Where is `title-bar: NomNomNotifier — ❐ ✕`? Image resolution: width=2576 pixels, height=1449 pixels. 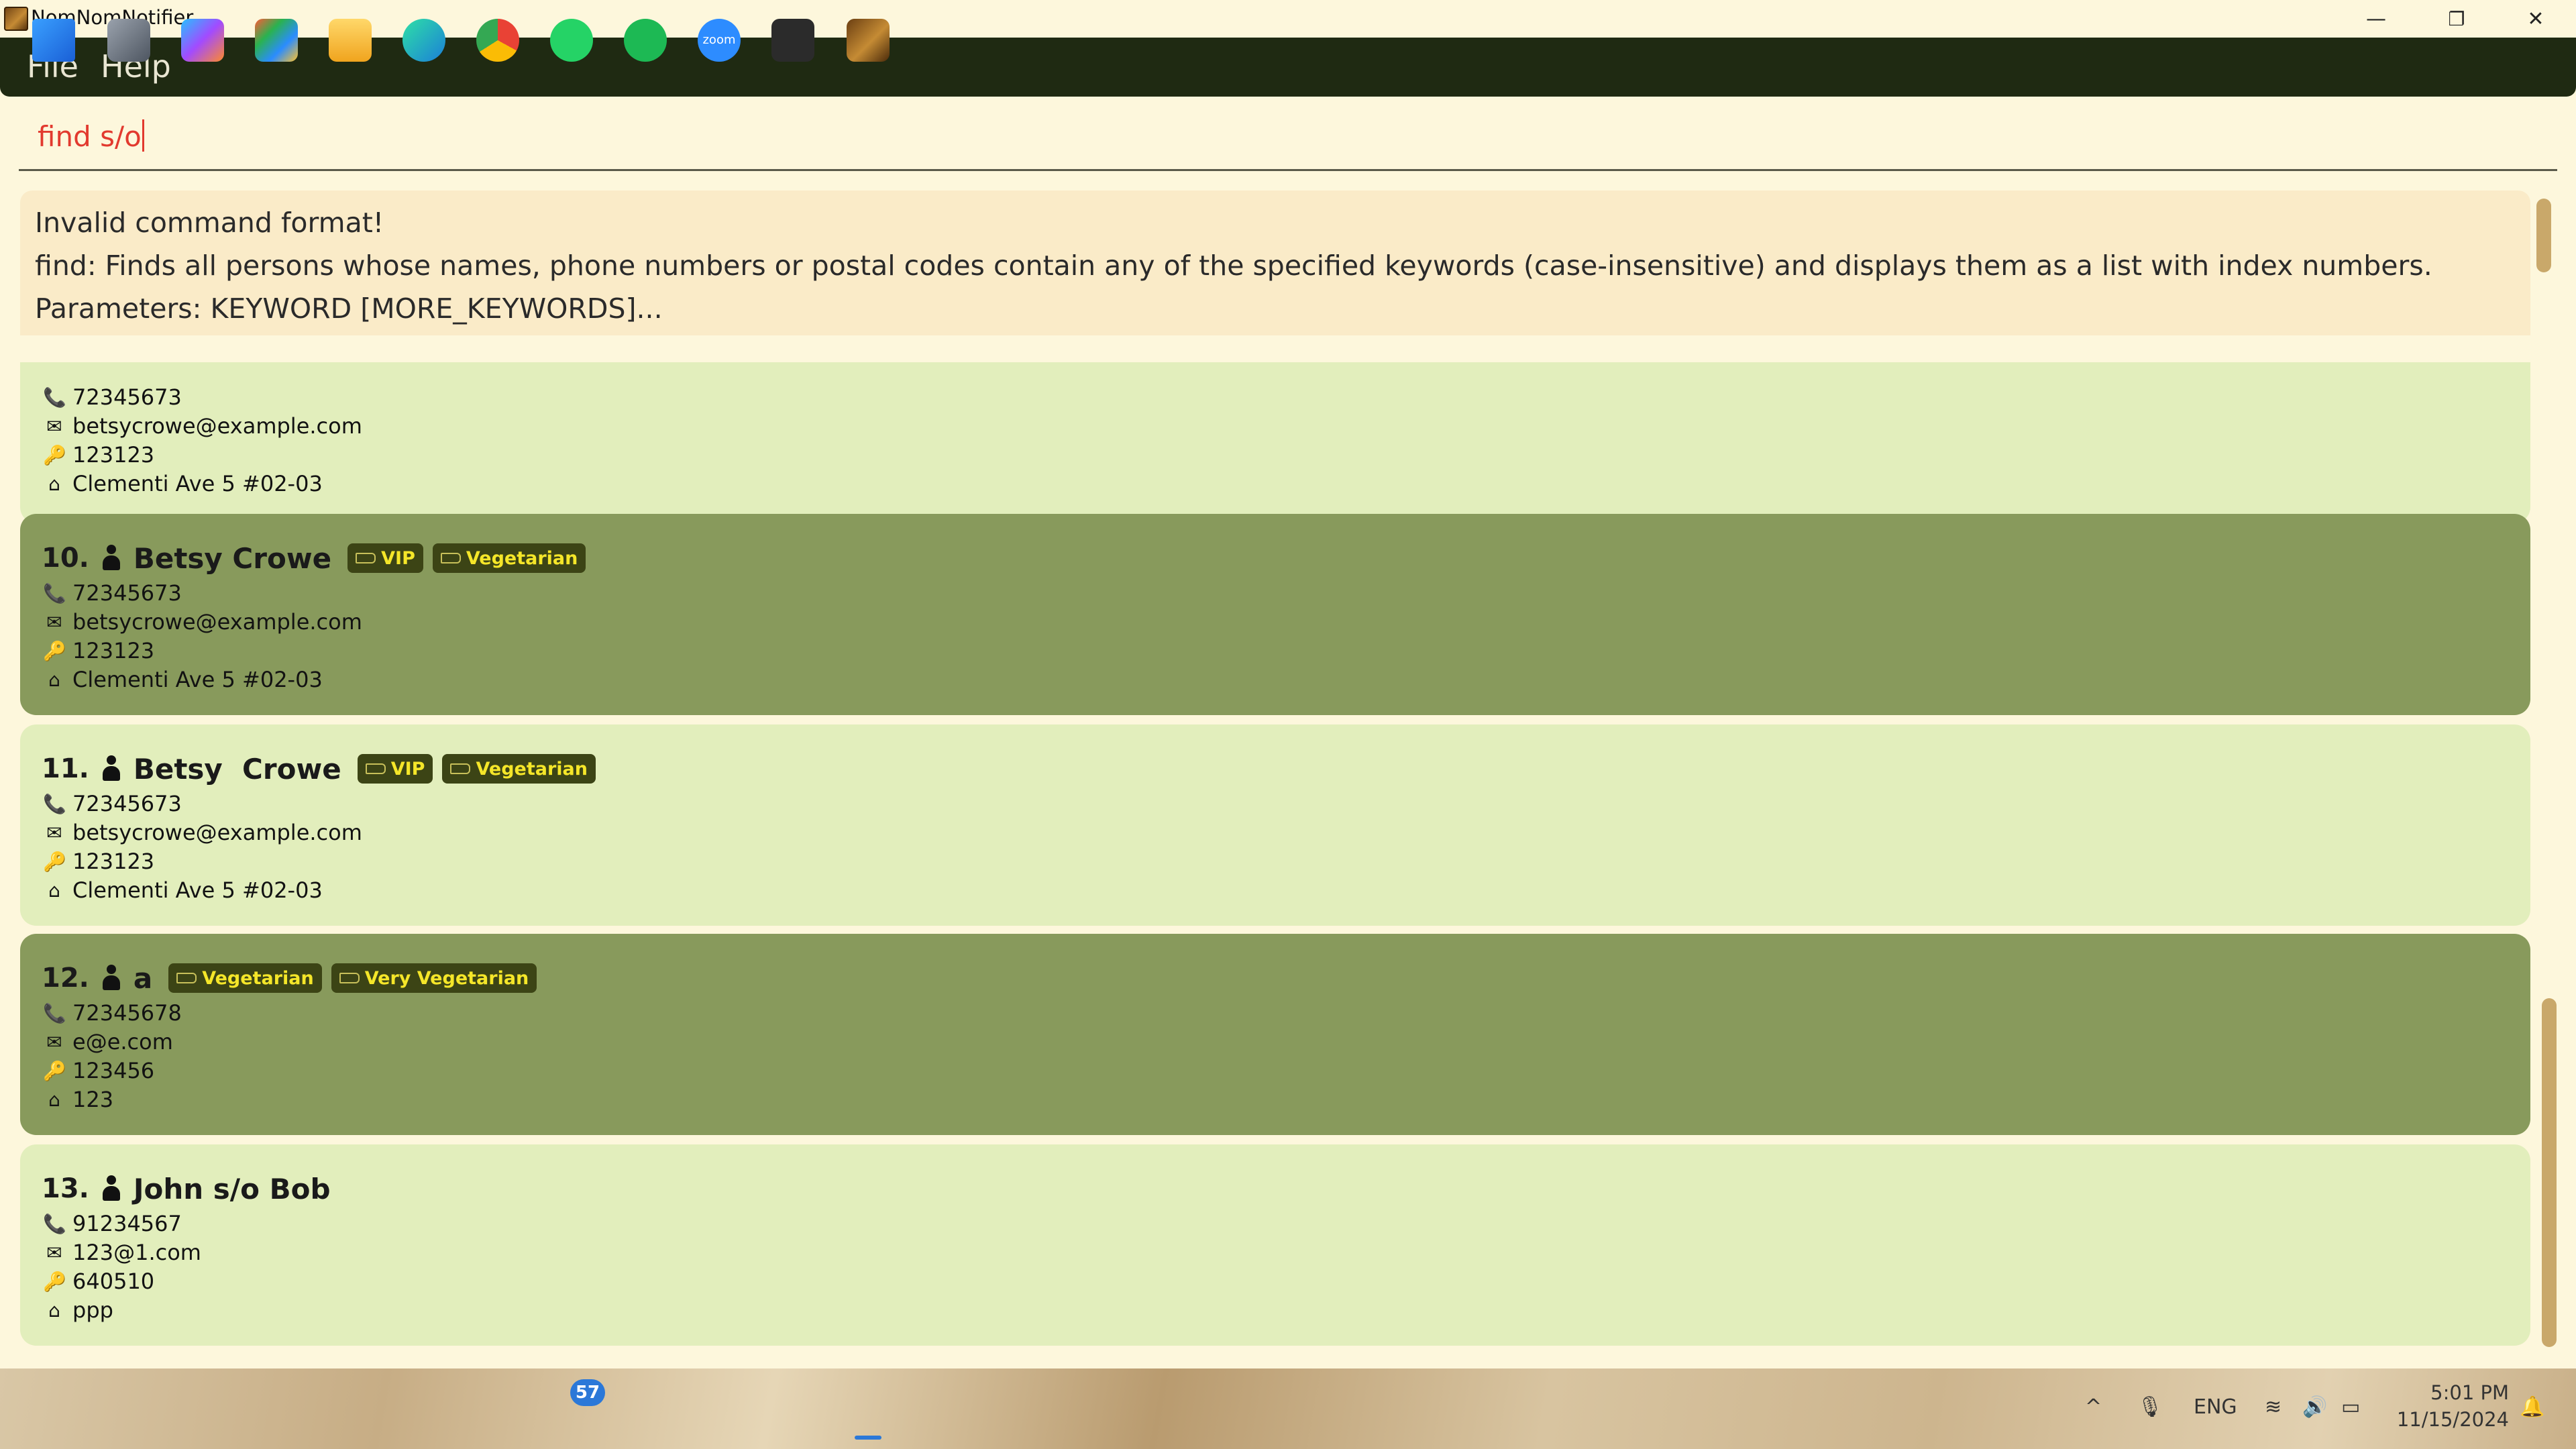 title-bar: NomNomNotifier — ❐ ✕ is located at coordinates (1288, 19).